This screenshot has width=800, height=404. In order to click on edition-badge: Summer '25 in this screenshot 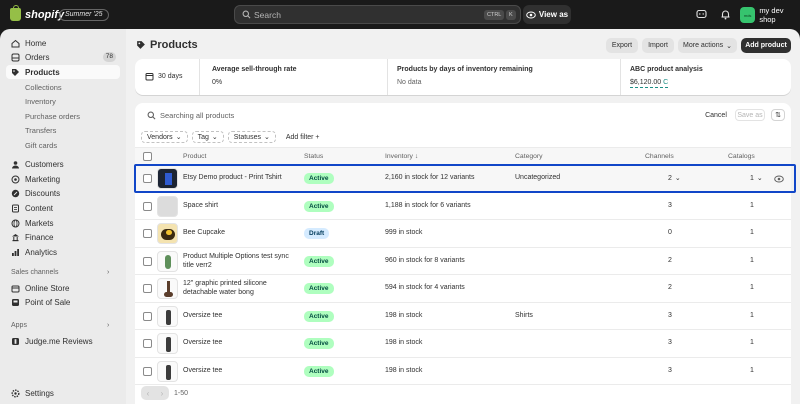, I will do `click(84, 15)`.